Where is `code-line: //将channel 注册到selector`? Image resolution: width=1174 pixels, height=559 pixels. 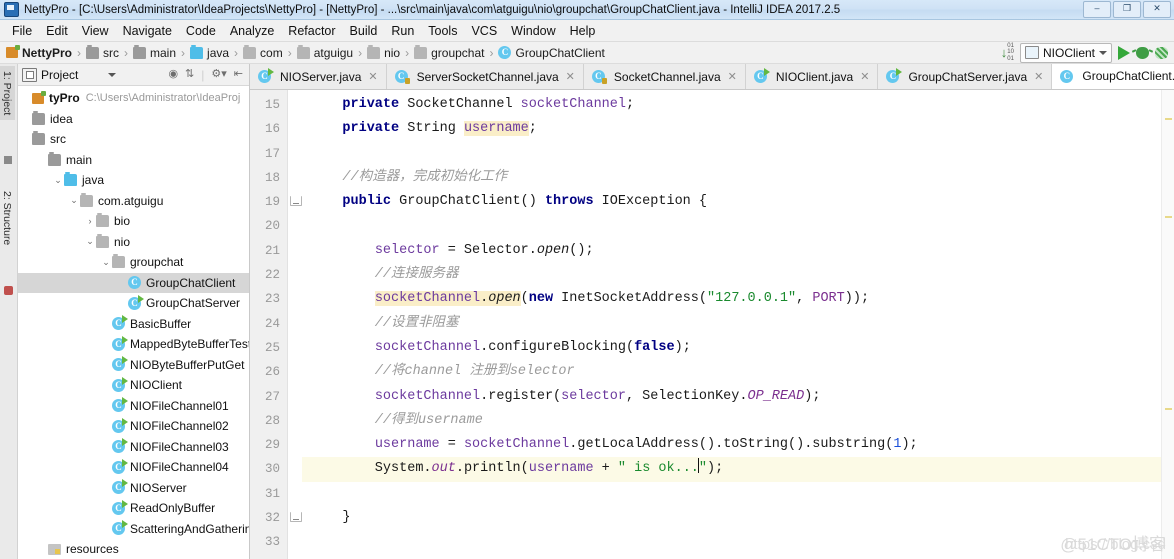
code-line: //将channel 注册到selector is located at coordinates (731, 372).